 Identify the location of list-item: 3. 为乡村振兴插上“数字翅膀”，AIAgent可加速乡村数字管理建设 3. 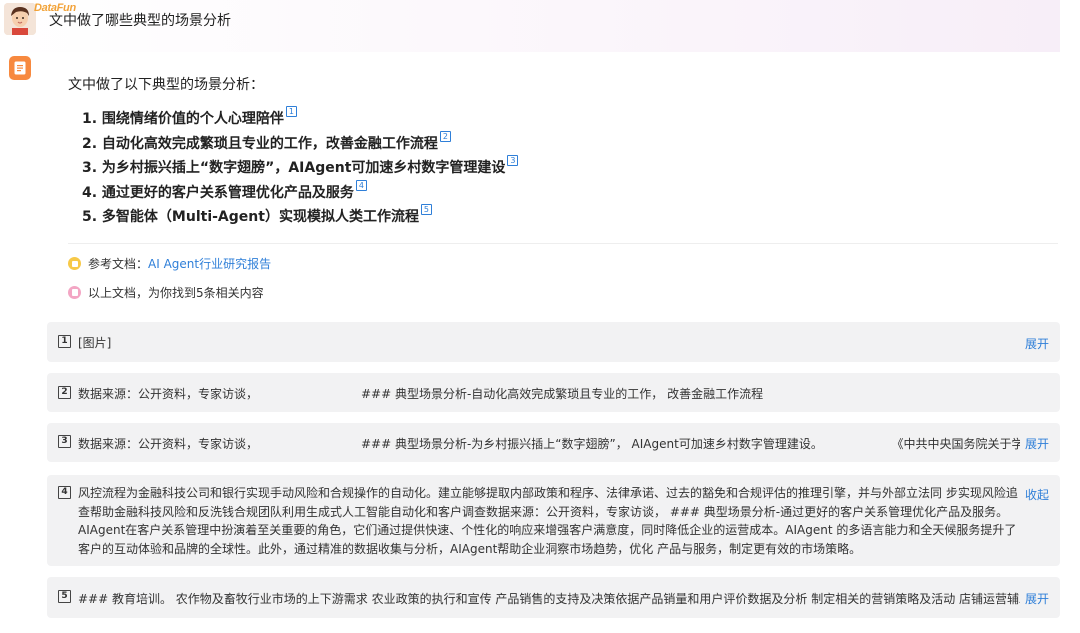
(300, 167).